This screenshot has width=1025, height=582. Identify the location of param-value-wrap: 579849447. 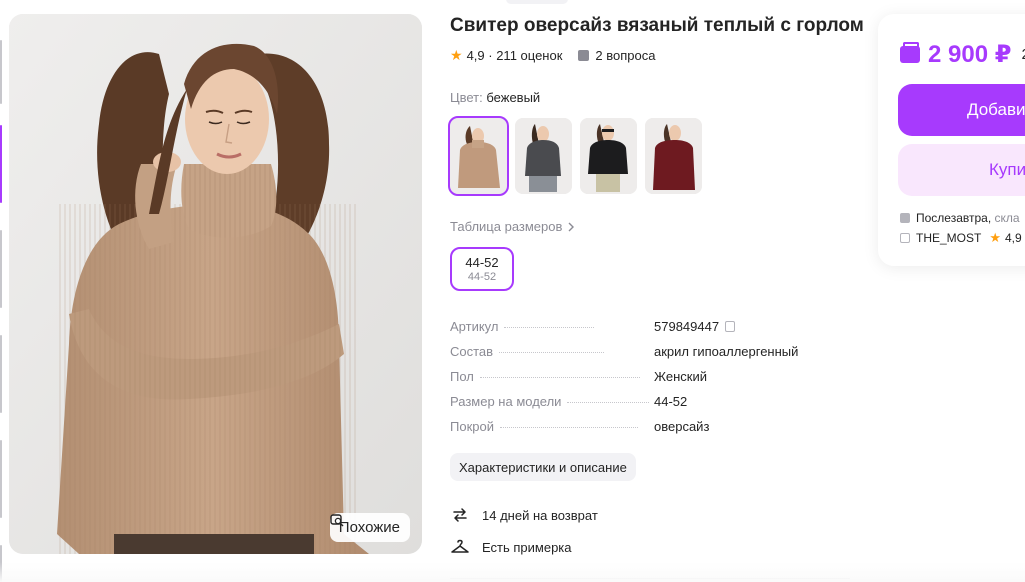
(695, 326).